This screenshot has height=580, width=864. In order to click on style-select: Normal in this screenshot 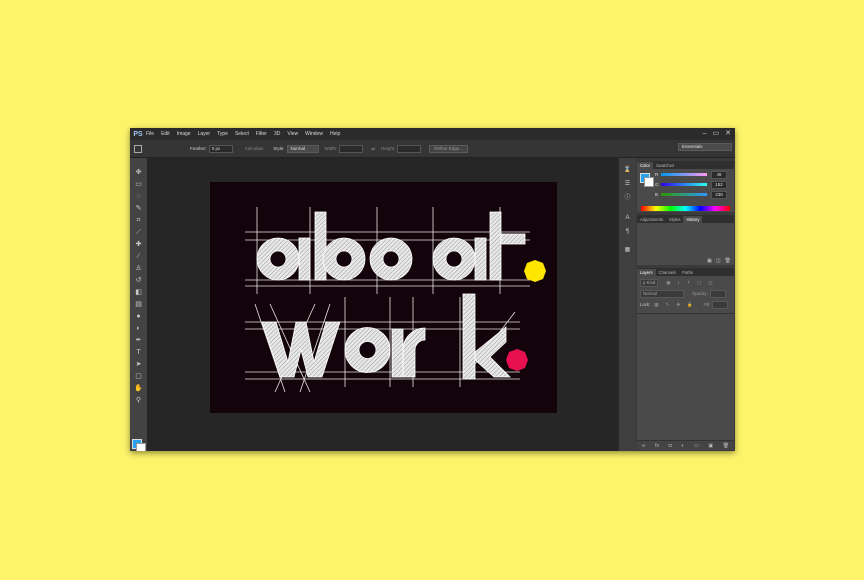, I will do `click(302, 148)`.